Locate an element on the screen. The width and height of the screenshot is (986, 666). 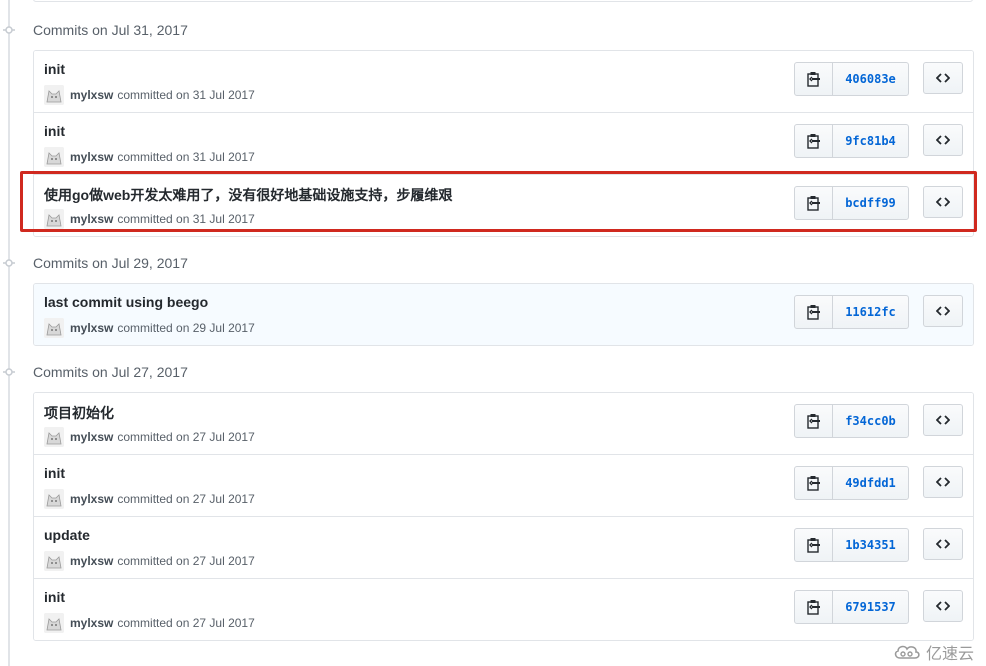
sha-button-group: 49dfdd1 is located at coordinates (851, 483).